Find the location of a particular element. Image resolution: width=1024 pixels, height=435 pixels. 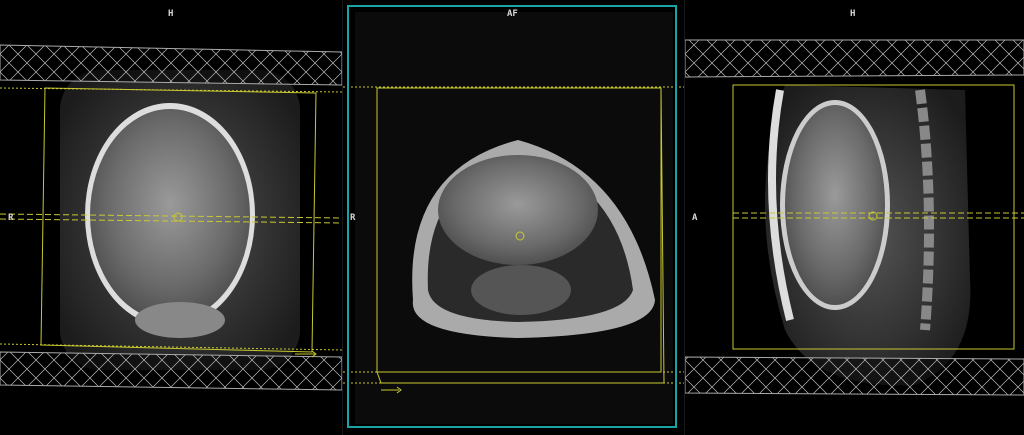

orientation-label-top: AF is located at coordinates (512, 14).